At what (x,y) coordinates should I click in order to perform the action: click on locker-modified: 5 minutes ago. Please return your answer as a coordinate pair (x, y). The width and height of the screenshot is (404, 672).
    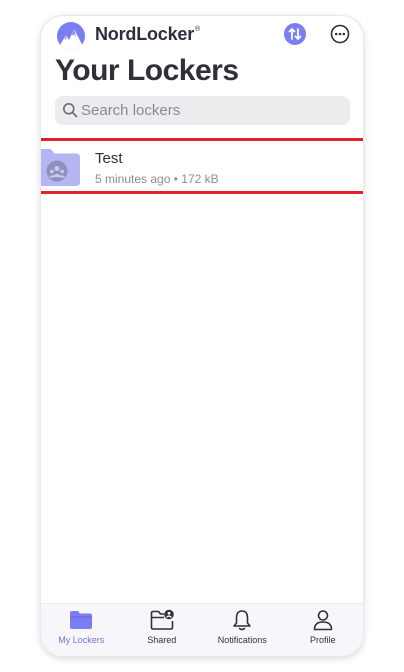
    Looking at the image, I should click on (133, 179).